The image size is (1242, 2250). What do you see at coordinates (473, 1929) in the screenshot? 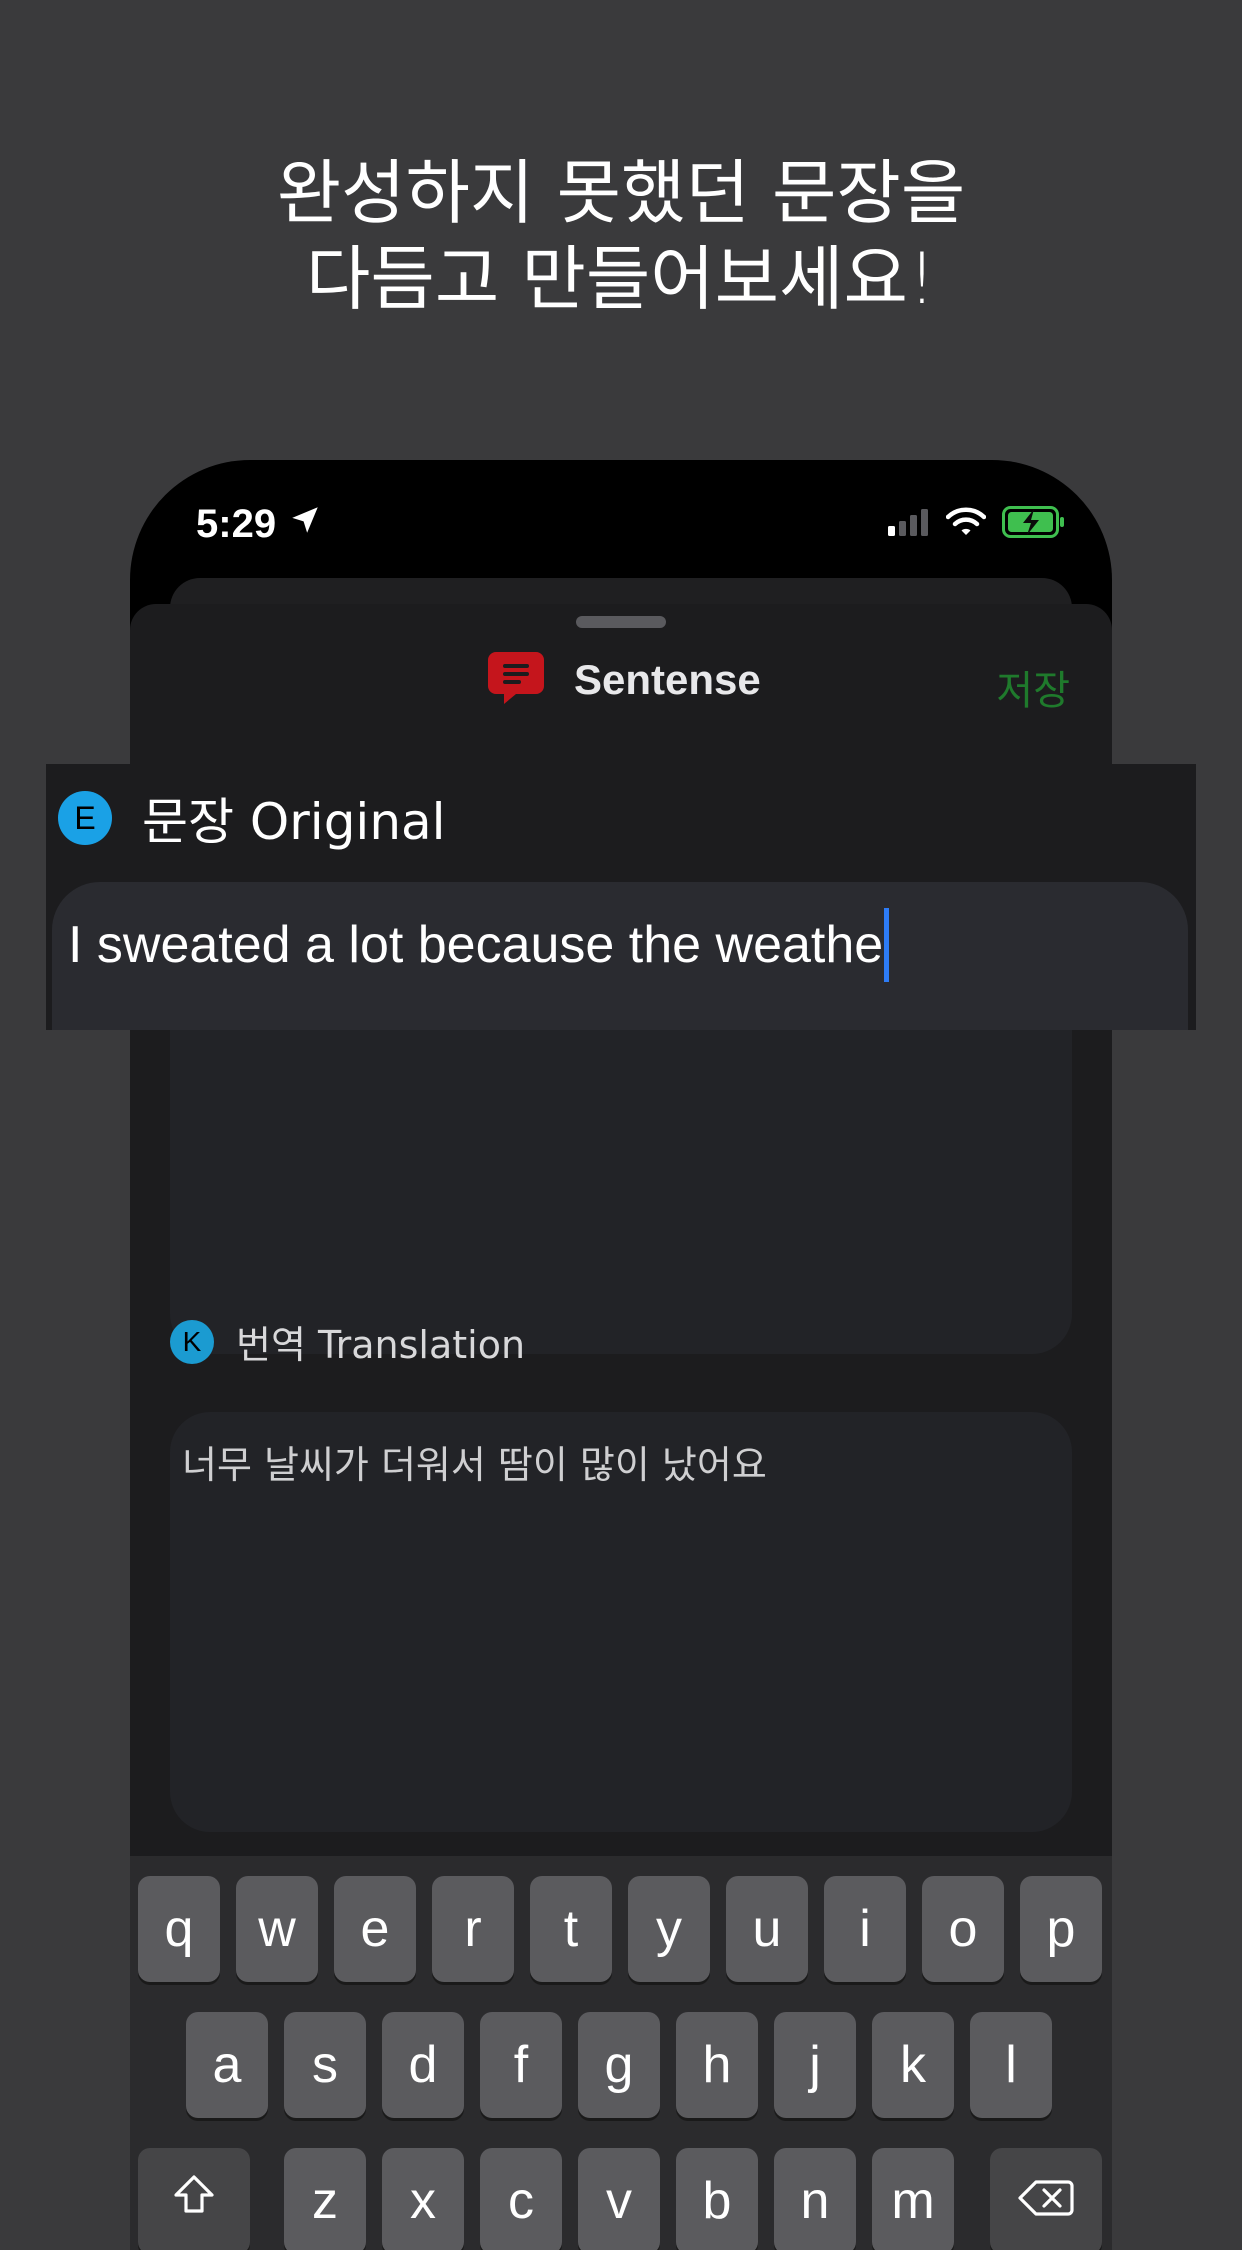
I see `key-r: r` at bounding box center [473, 1929].